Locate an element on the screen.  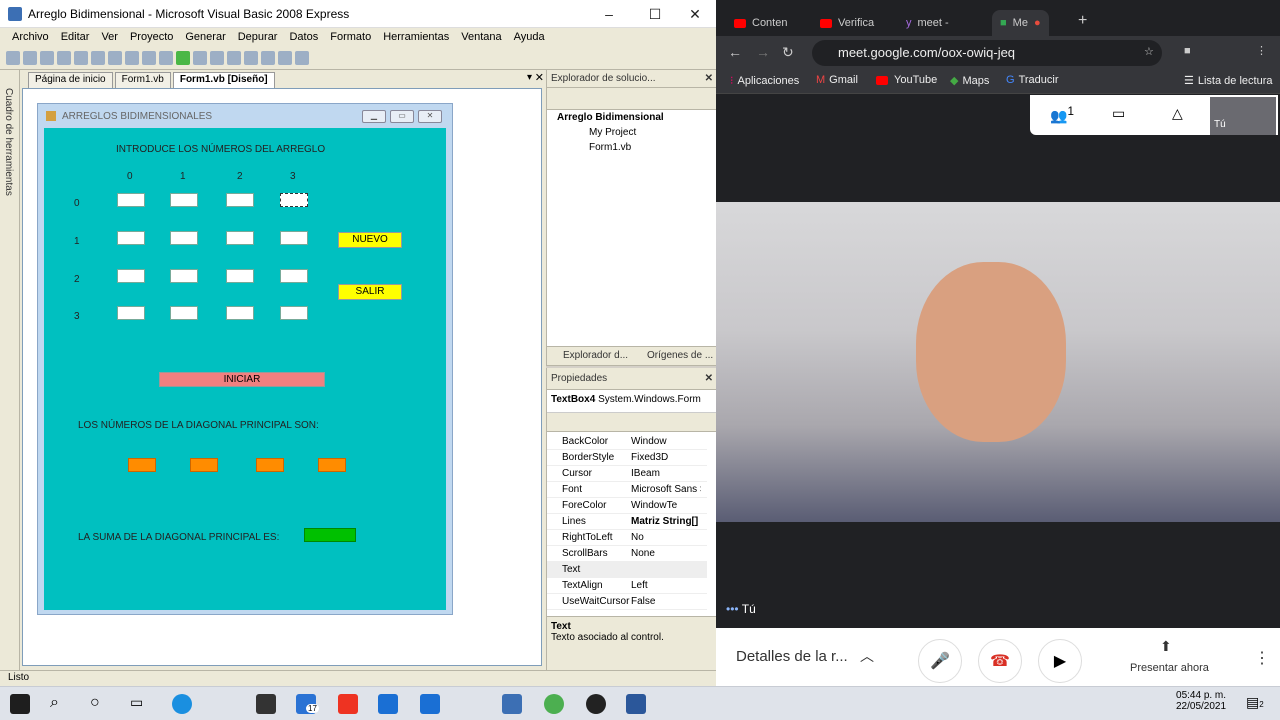
reading-list: ☰ Lista de lectura is located at coordinates (1228, 81).